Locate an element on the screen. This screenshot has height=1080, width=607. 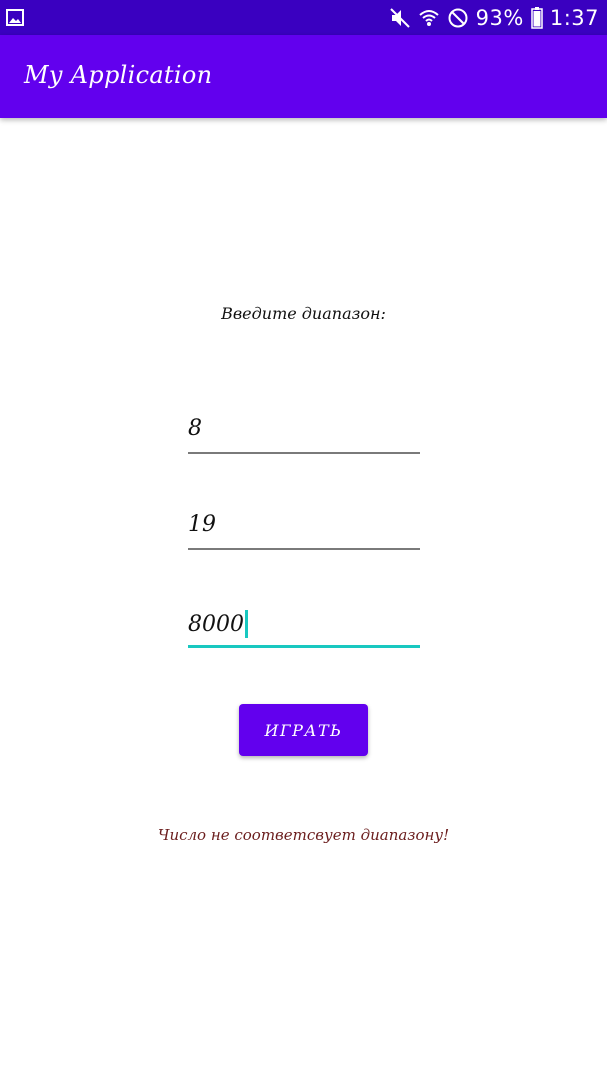
field-underline-focused is located at coordinates (304, 646).